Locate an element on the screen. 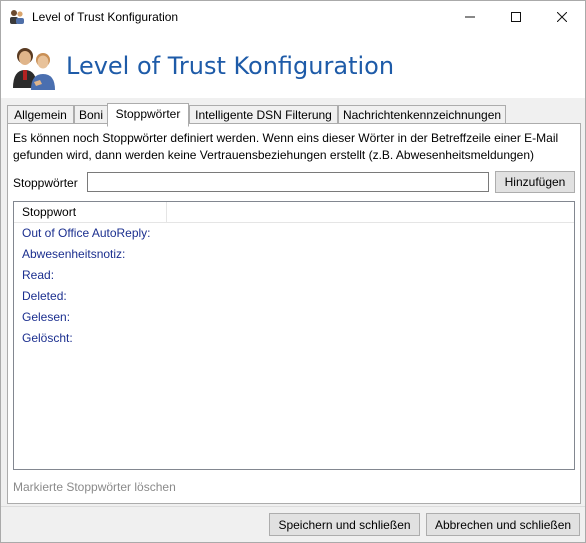 This screenshot has width=586, height=543. list-item: Gelöscht: is located at coordinates (294, 338).